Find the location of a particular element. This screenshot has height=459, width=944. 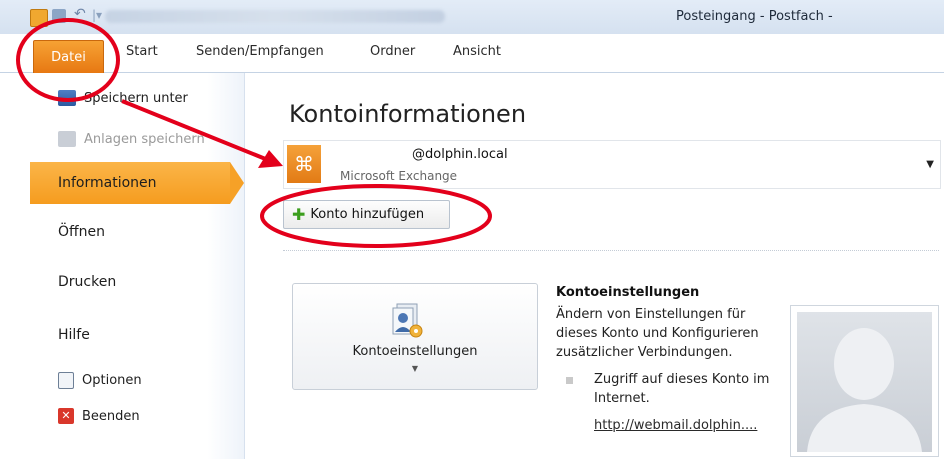

ribbon-tab-bar: Start Senden/Empfangen Ordner Ansicht is located at coordinates (472, 53).